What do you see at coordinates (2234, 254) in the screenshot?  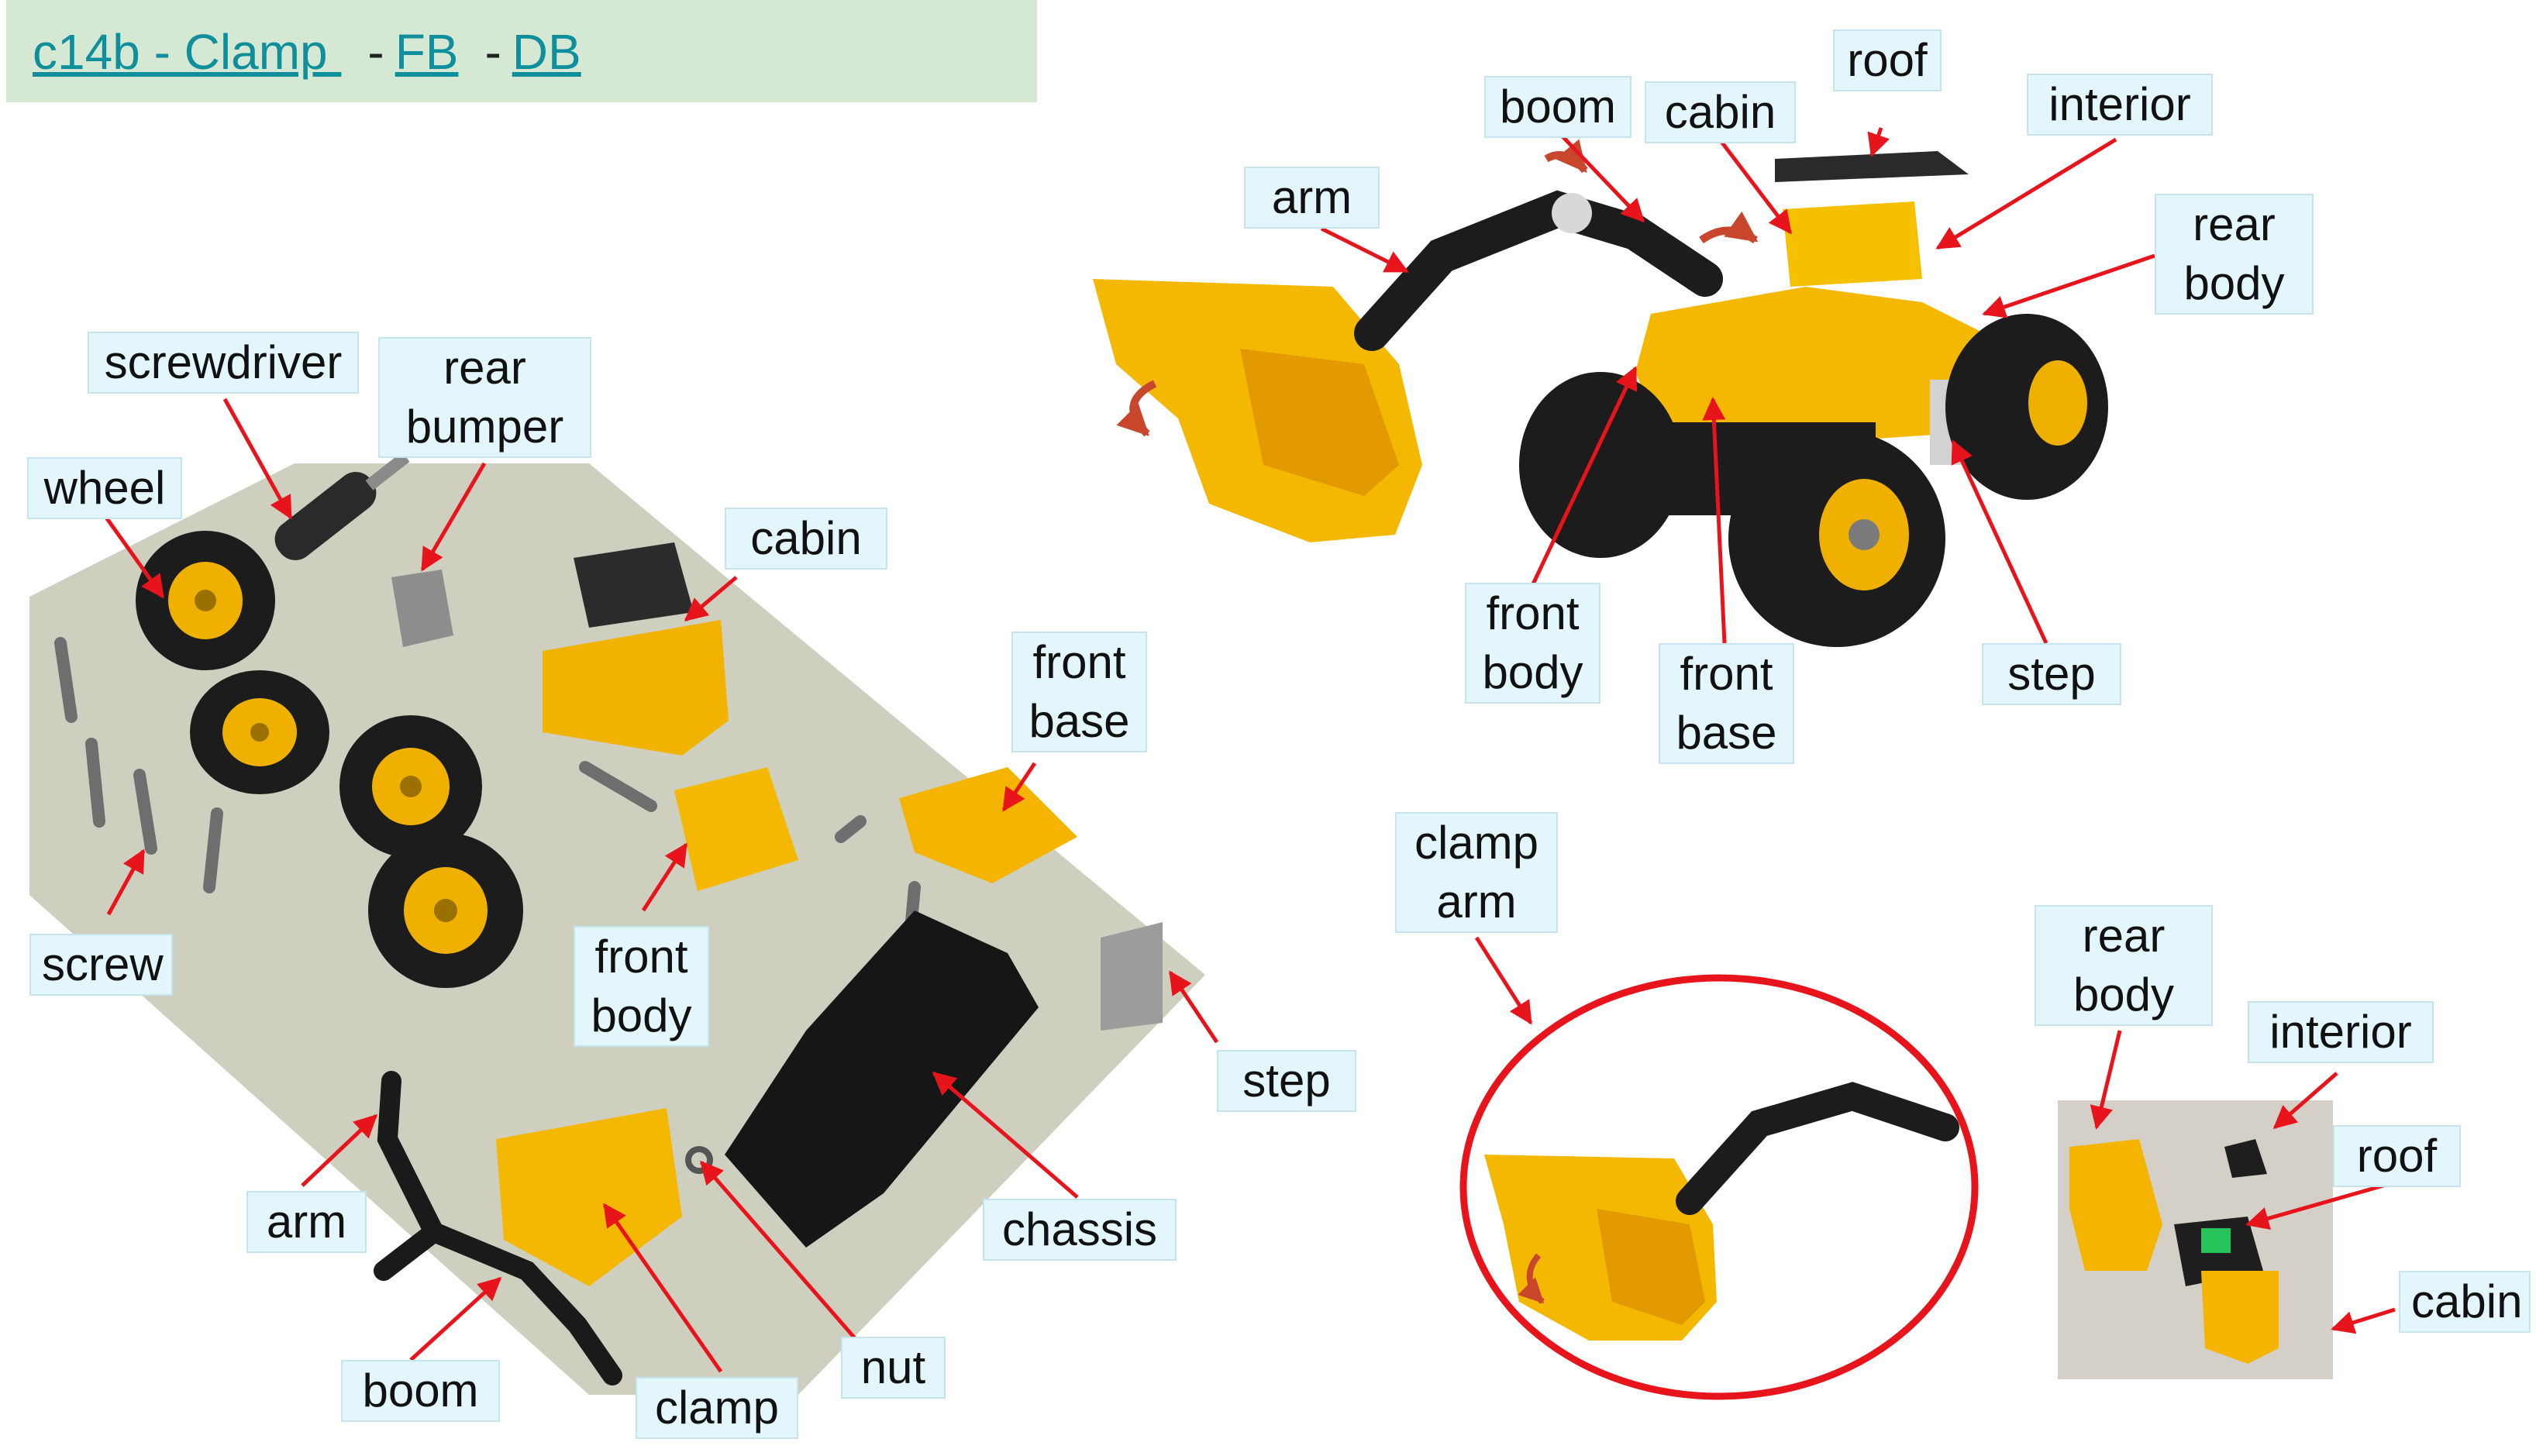 I see `label-rear-body-top: rear body` at bounding box center [2234, 254].